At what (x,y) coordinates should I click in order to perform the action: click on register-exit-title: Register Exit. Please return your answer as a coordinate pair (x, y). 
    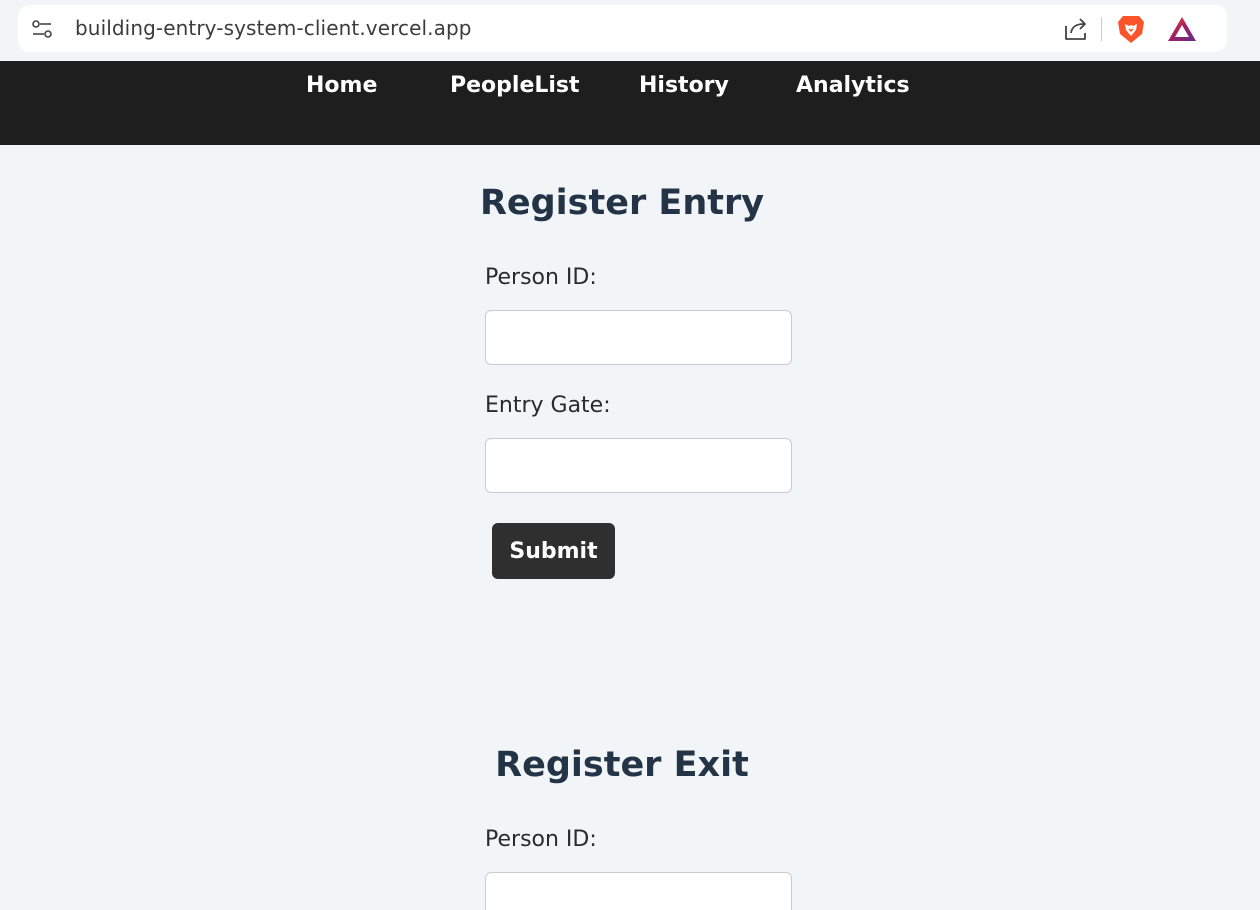
    Looking at the image, I should click on (622, 765).